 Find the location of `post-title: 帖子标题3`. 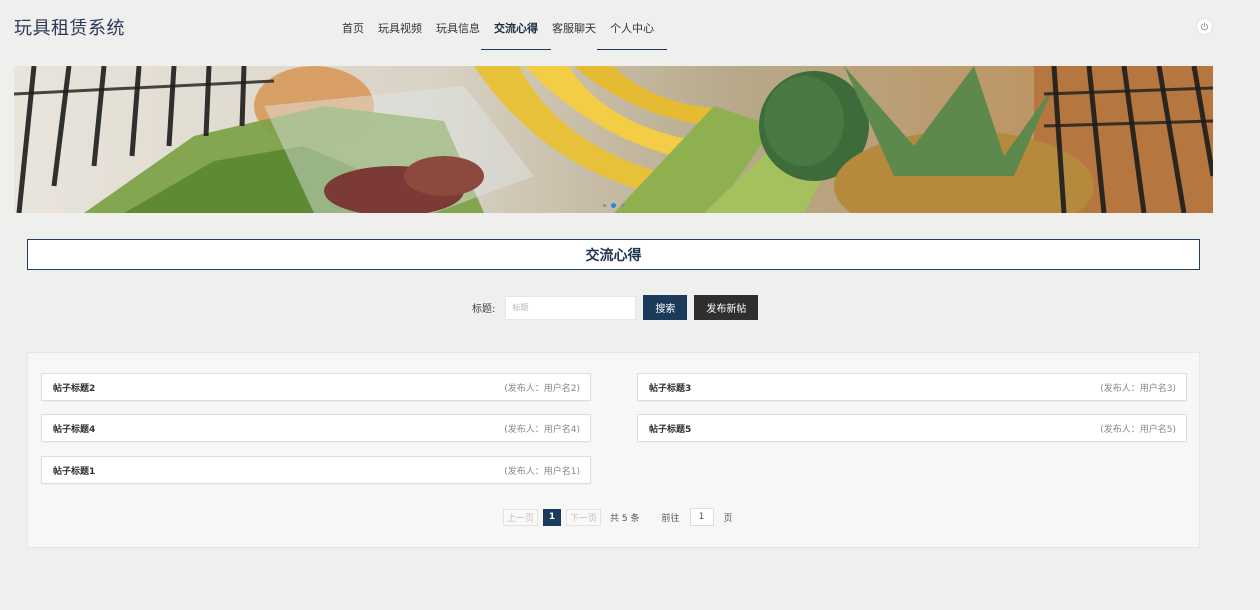

post-title: 帖子标题3 is located at coordinates (670, 388).